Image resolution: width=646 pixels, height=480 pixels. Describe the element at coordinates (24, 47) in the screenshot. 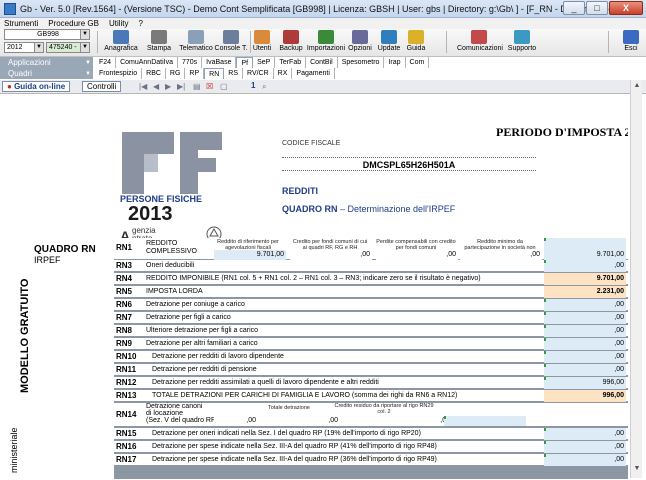

I see `year-combo: 2012 ▼` at that location.